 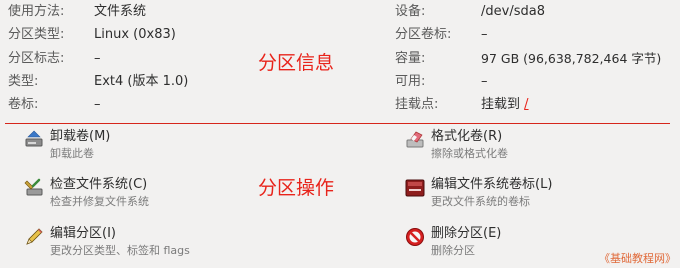 I want to click on available-value: –, so click(x=484, y=81).